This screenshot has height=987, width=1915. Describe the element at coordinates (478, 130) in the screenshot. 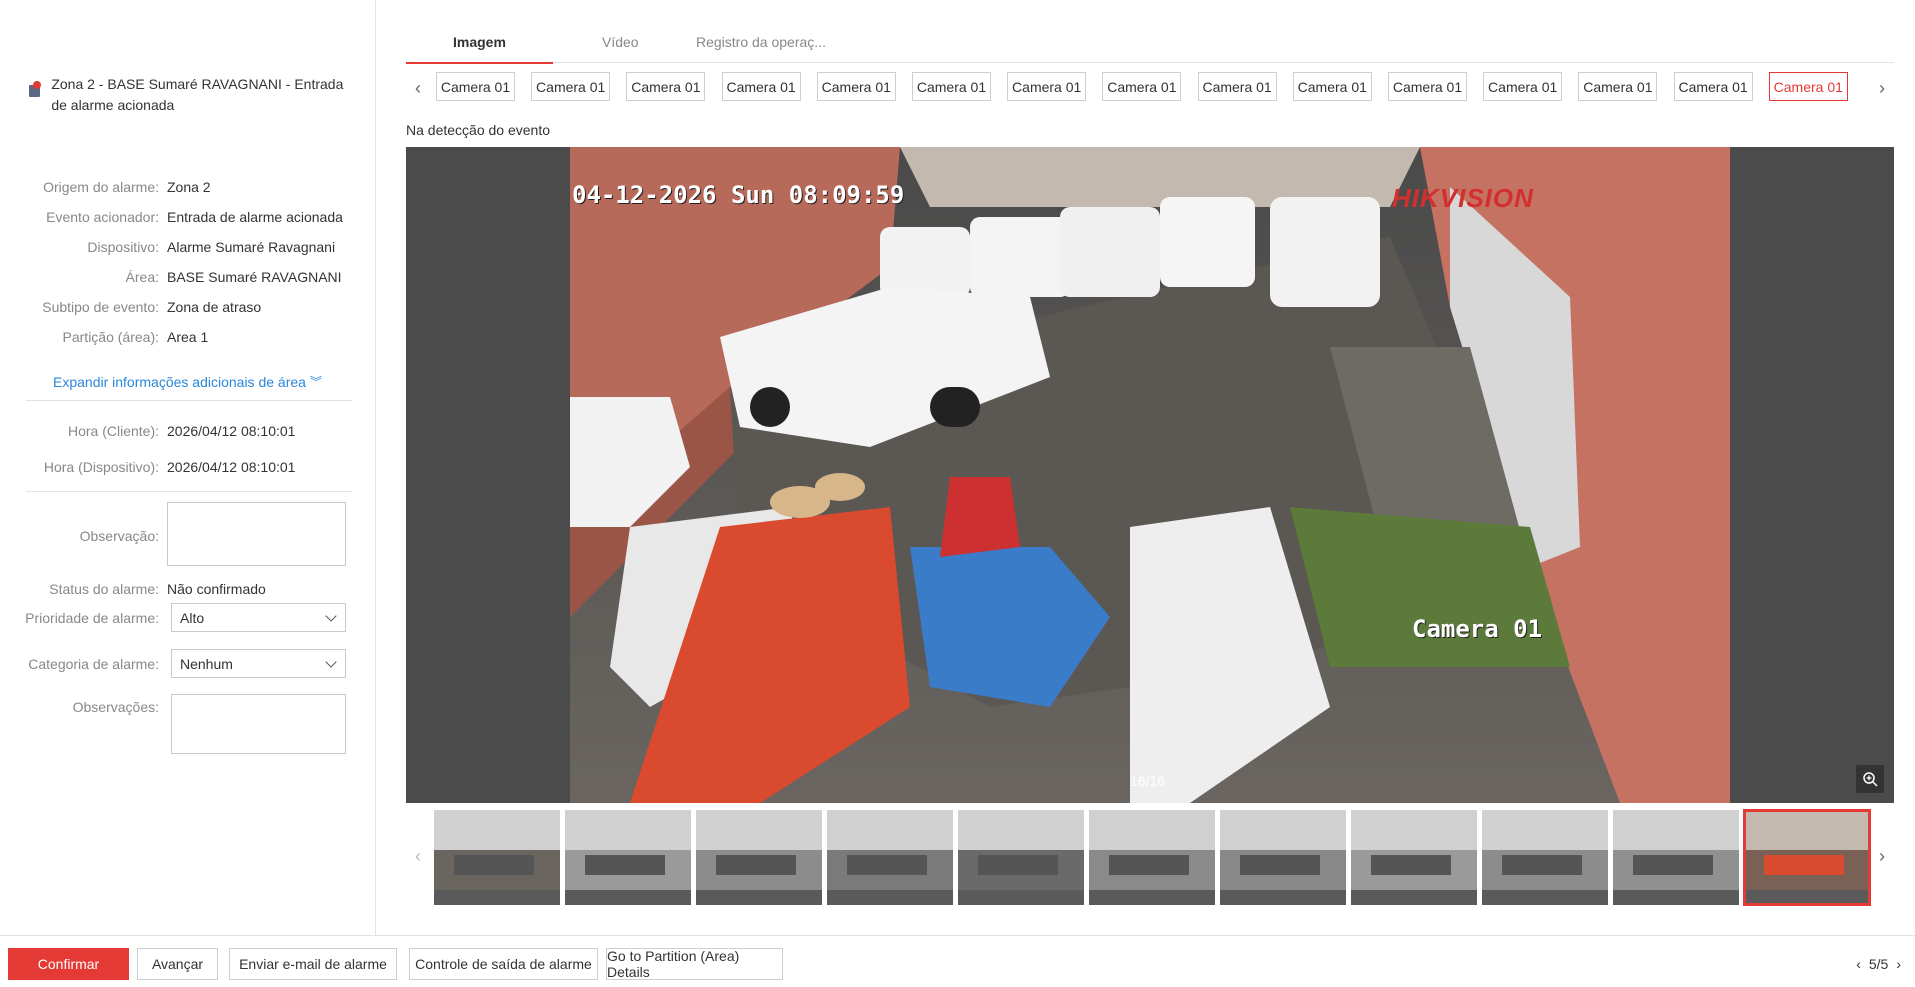

I see `detection-label: Na detecção do evento` at that location.